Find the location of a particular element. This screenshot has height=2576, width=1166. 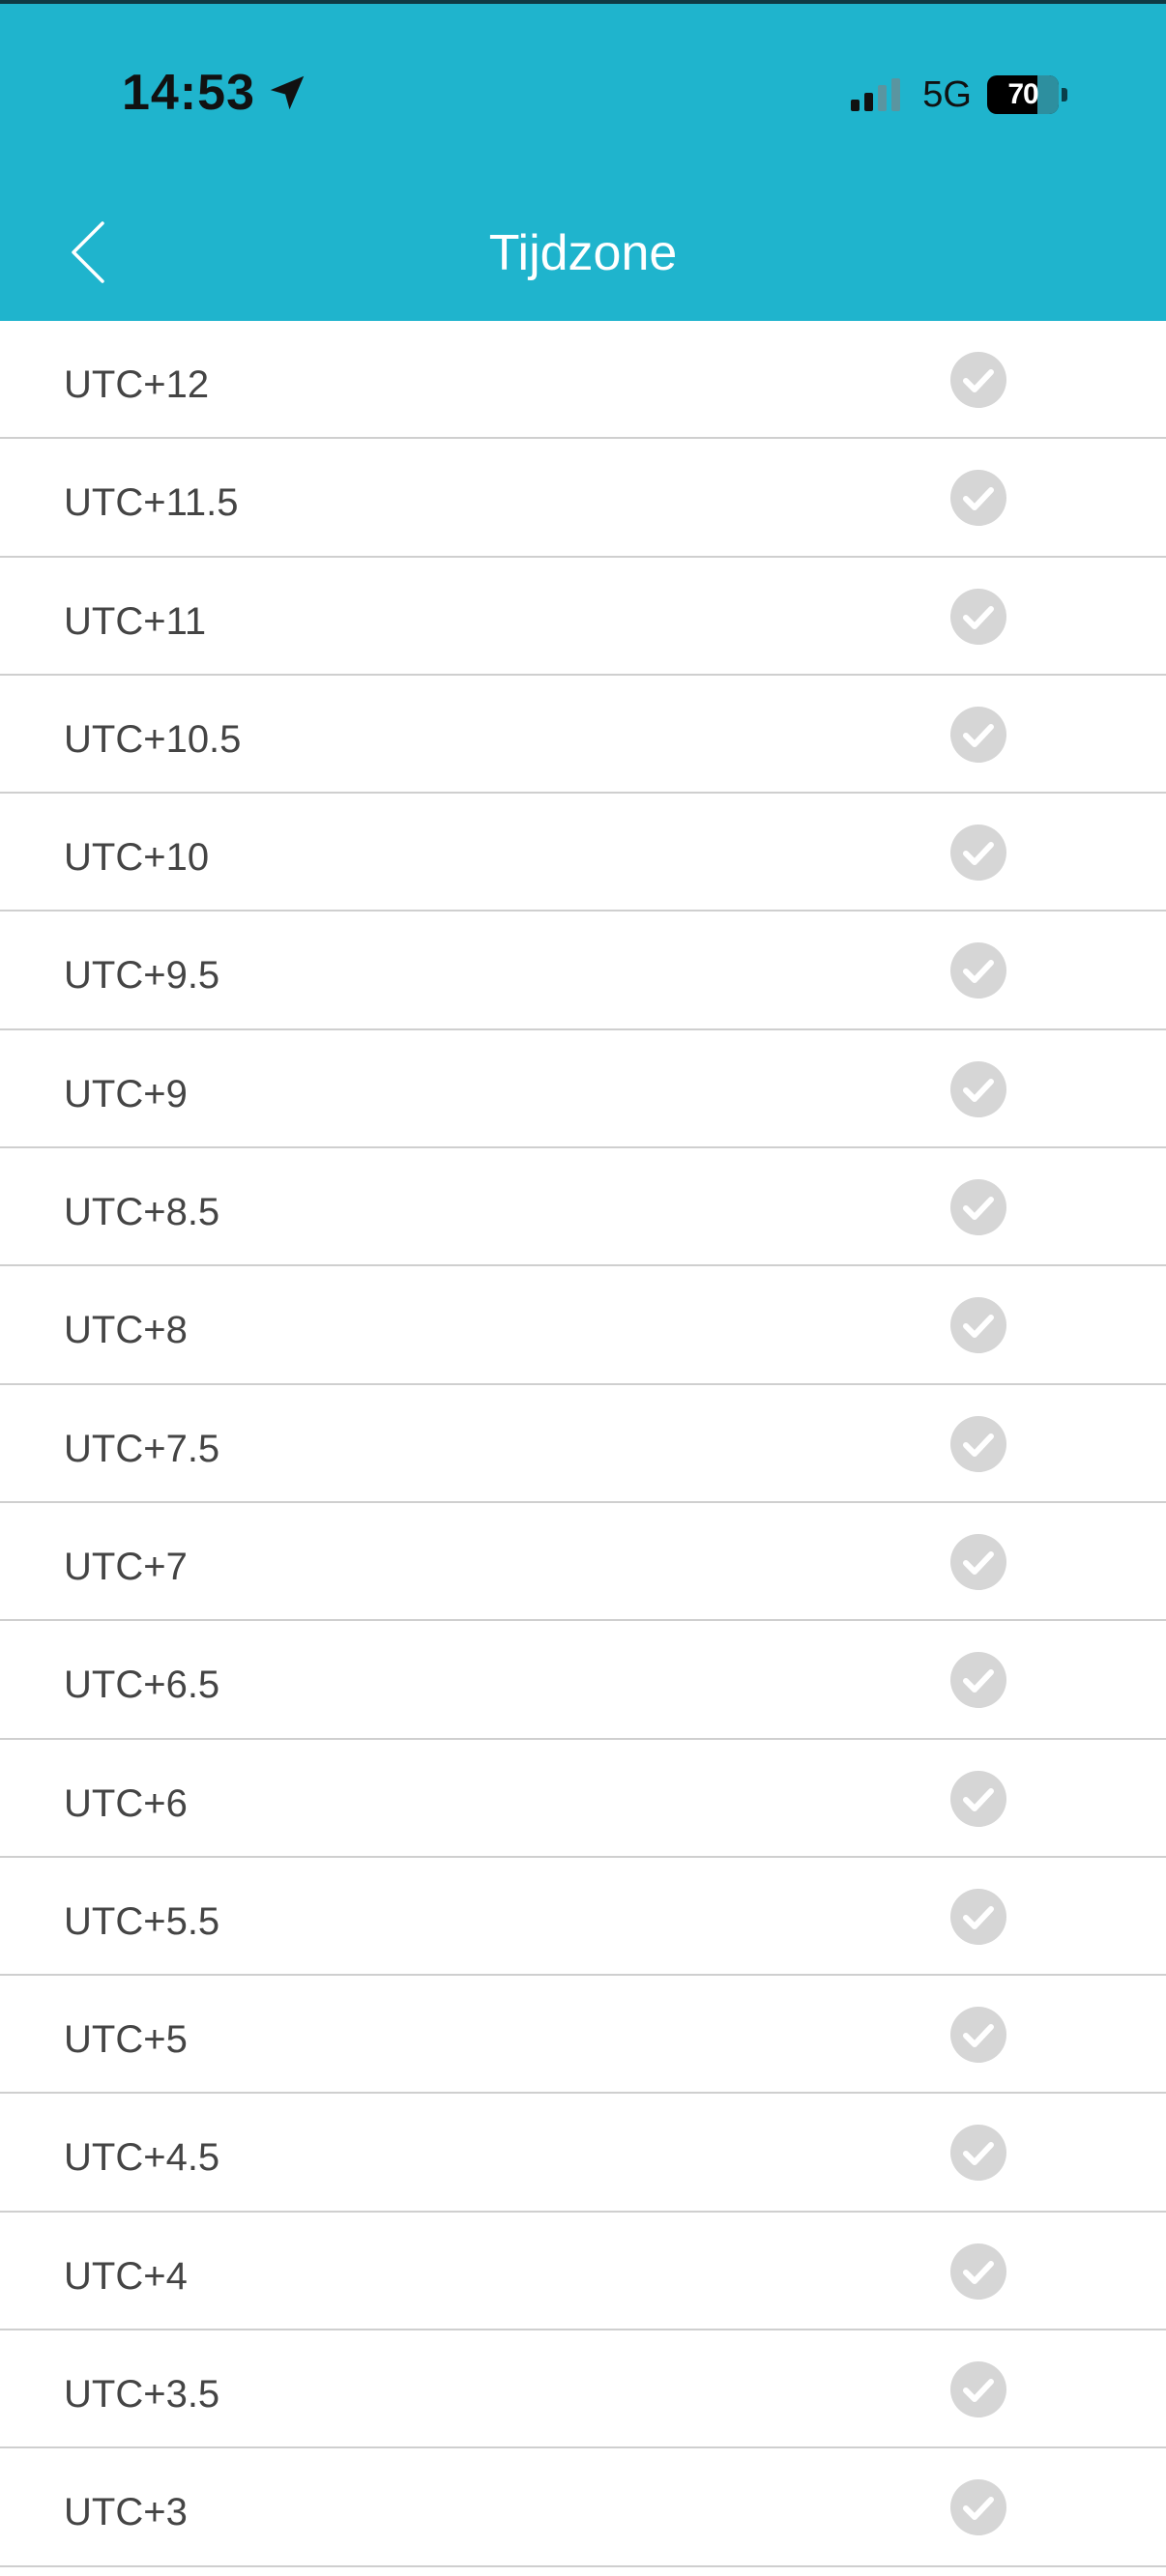

timezone-label: UTC+5.5 is located at coordinates (142, 1921).